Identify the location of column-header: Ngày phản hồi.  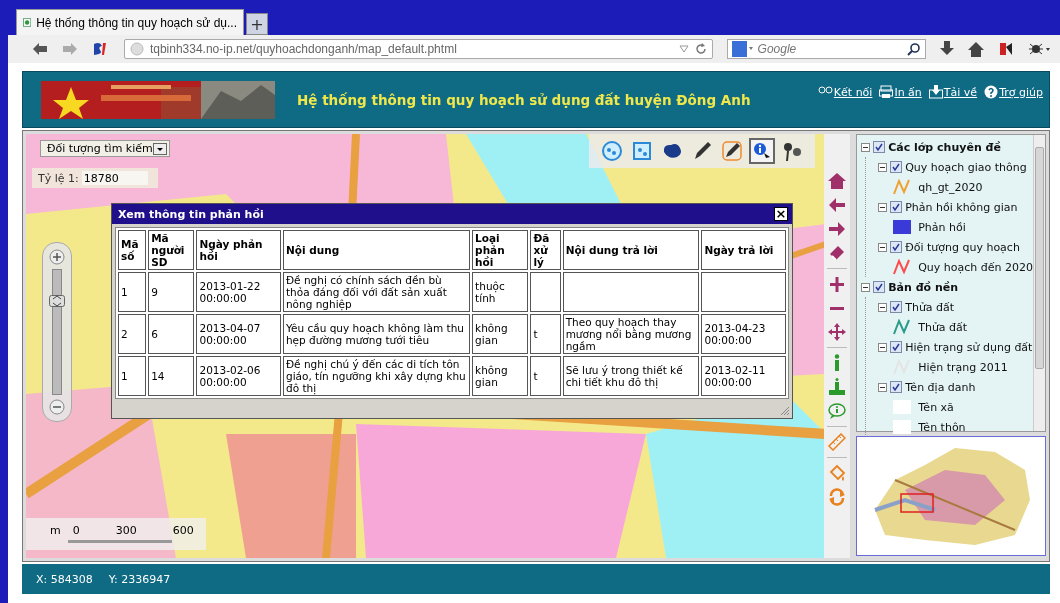
(238, 250).